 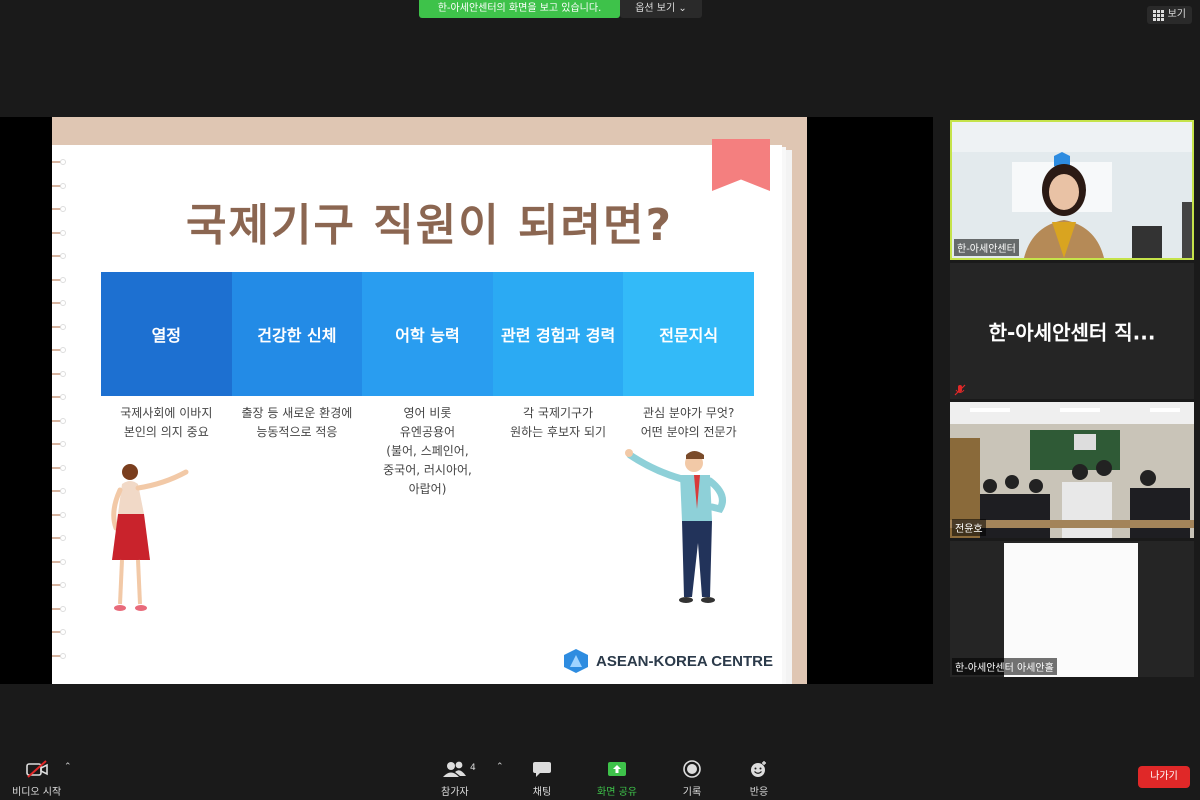 I want to click on reactions-smiley-icon, so click(x=758, y=769).